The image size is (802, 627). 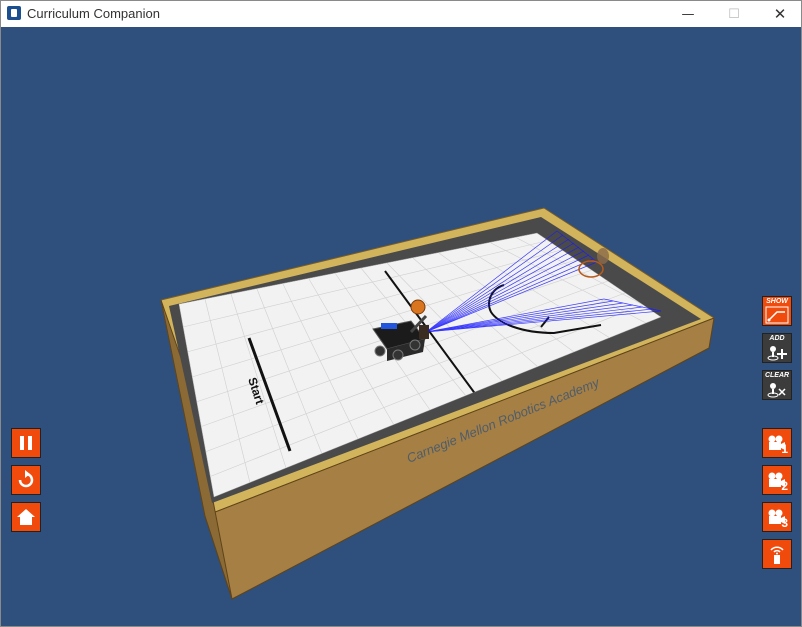 I want to click on remote-control-button, so click(x=777, y=554).